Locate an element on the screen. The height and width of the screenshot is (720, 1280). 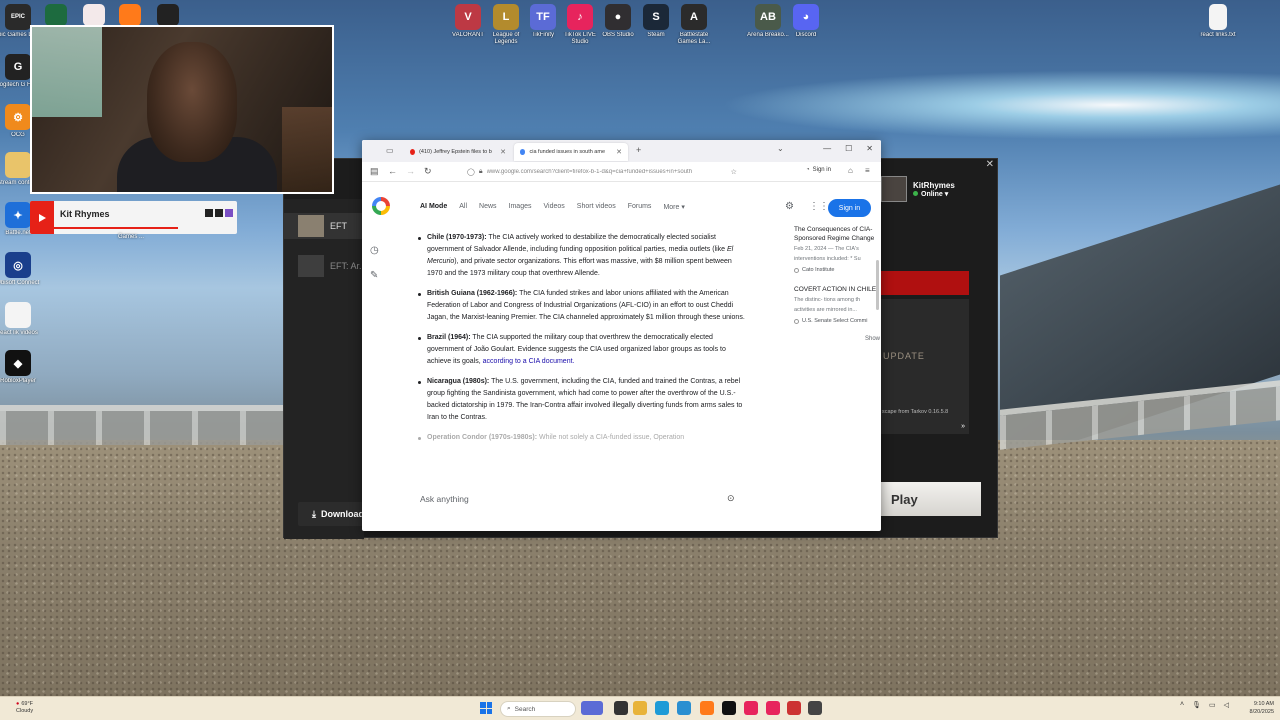
google-logo-icon is located at coordinates (381, 206).